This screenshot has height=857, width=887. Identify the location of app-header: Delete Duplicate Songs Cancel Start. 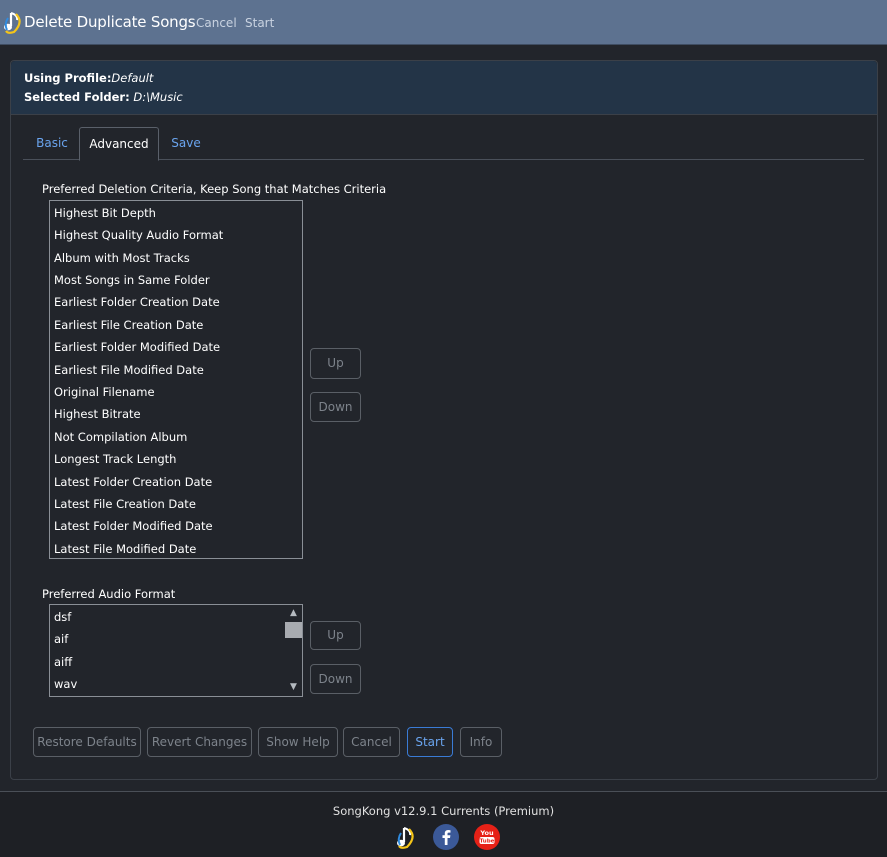
(443, 22).